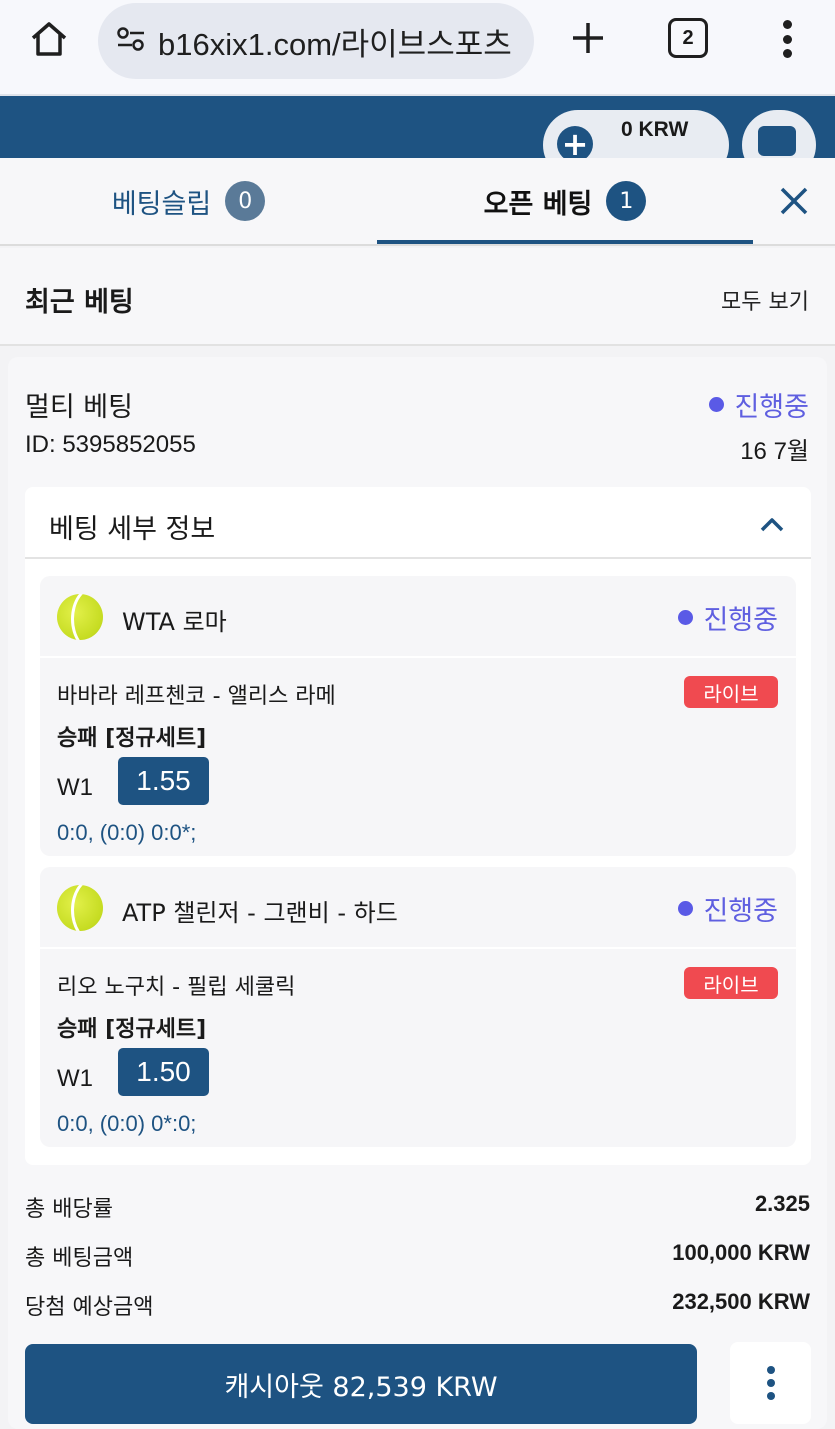 Image resolution: width=835 pixels, height=1429 pixels. I want to click on potential-win-value: 232,500 KRW, so click(741, 1301).